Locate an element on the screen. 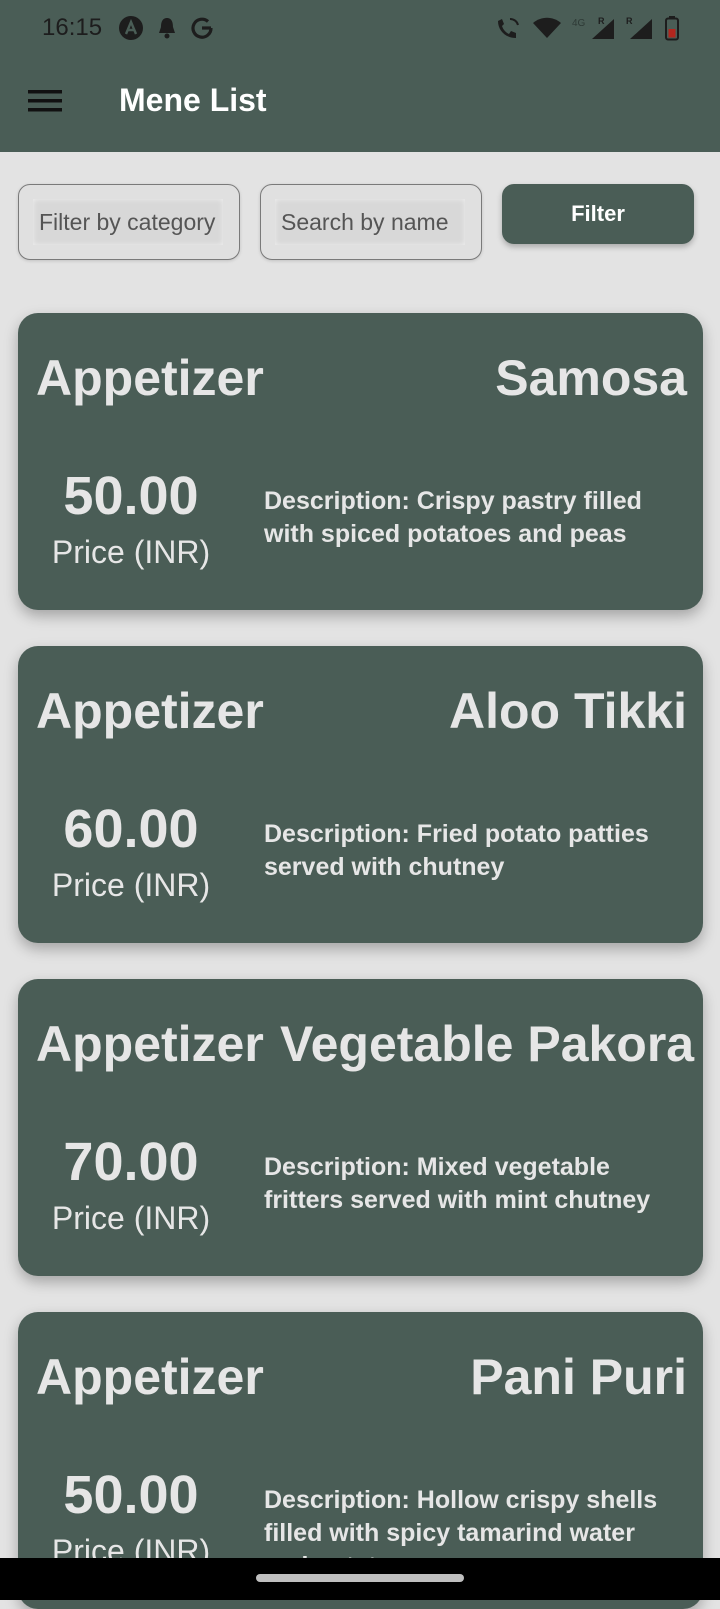 This screenshot has height=1609, width=720. hamburger-menu-icon is located at coordinates (45, 101).